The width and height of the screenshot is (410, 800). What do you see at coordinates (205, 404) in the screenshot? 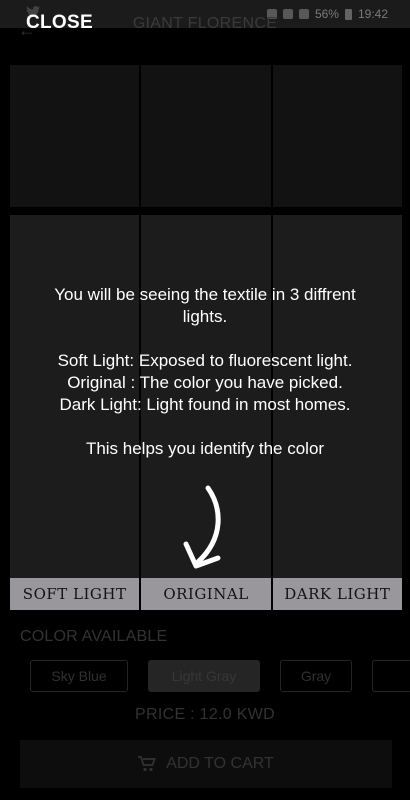
I see `help-line: Dark Light: Light found in most homes.` at bounding box center [205, 404].